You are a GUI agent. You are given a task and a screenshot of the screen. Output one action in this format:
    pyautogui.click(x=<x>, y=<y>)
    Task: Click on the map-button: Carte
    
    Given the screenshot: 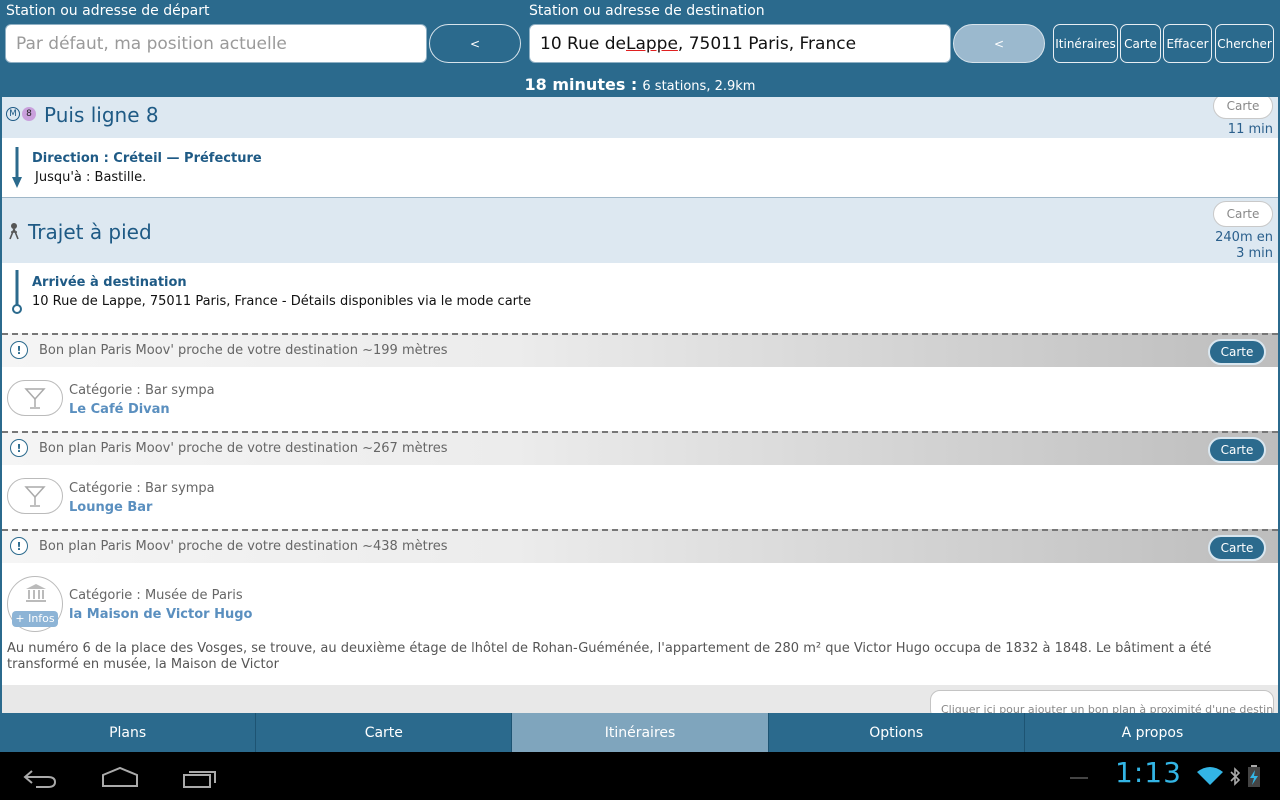 What is the action you would take?
    pyautogui.click(x=1140, y=43)
    